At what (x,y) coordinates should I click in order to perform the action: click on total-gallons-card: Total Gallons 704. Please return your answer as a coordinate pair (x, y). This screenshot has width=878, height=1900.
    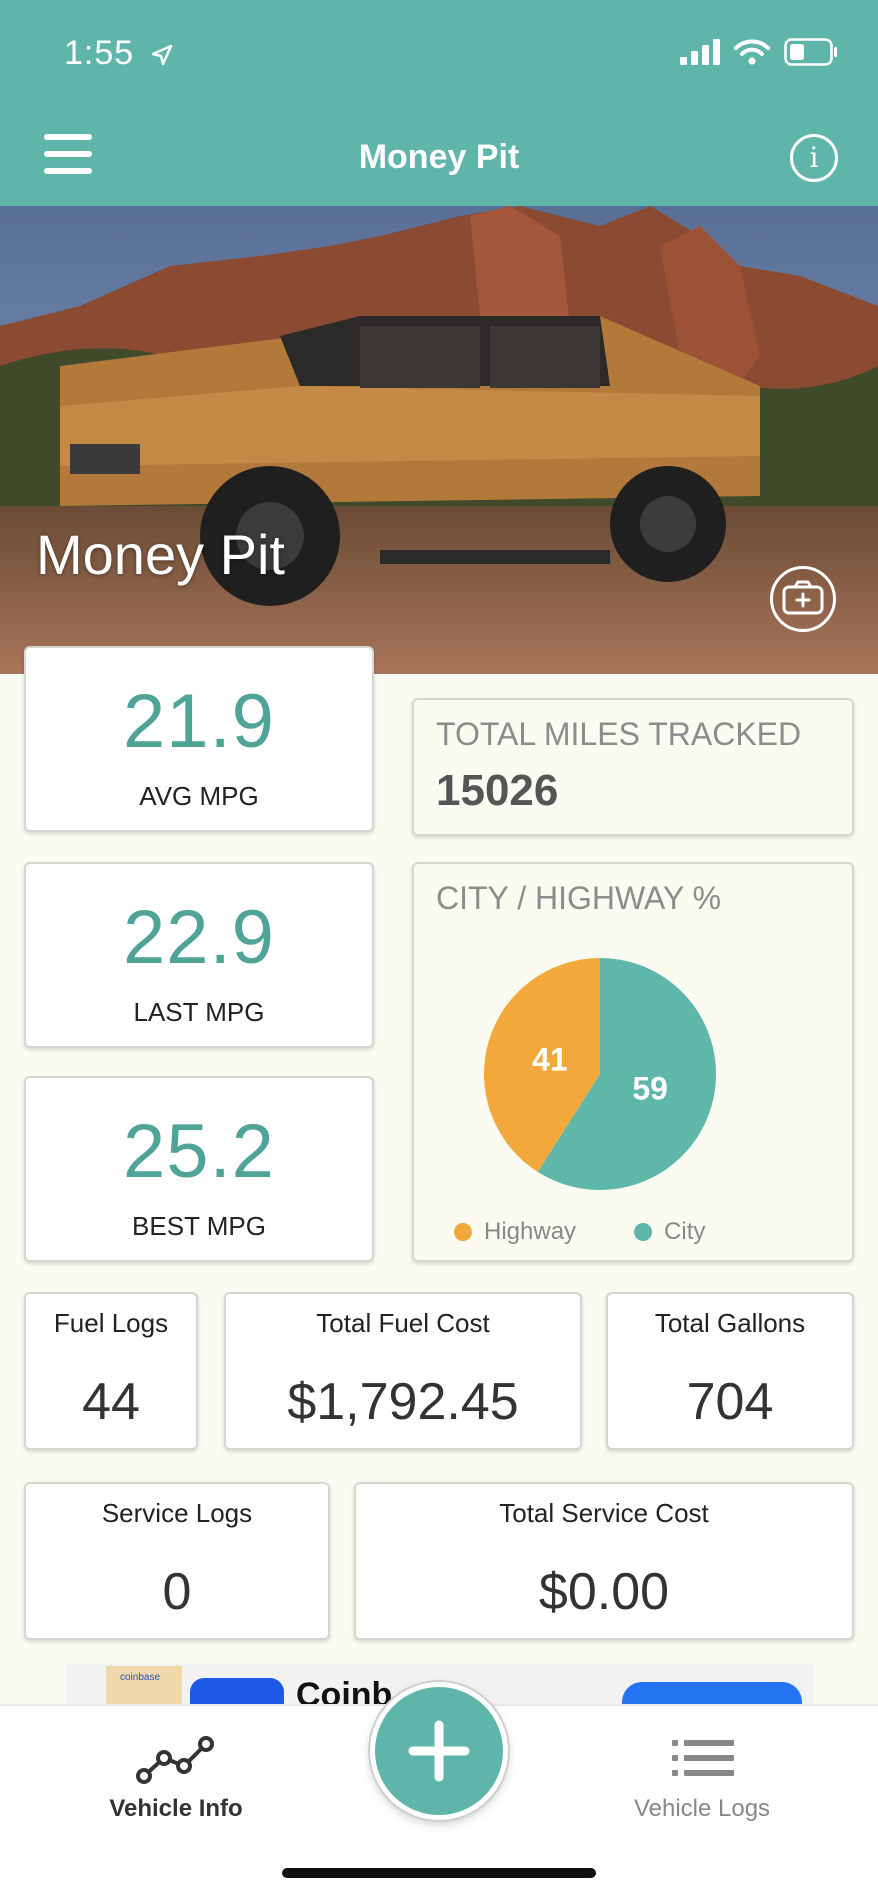
    Looking at the image, I should click on (730, 1371).